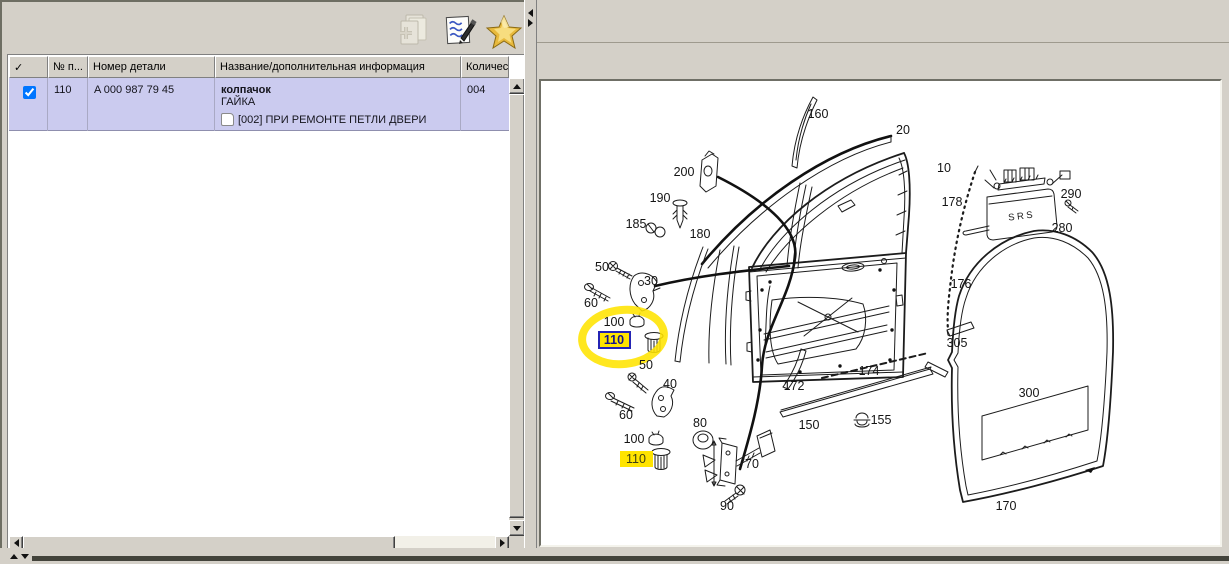 This screenshot has height=564, width=1229. I want to click on panel-splitter, so click(530, 274).